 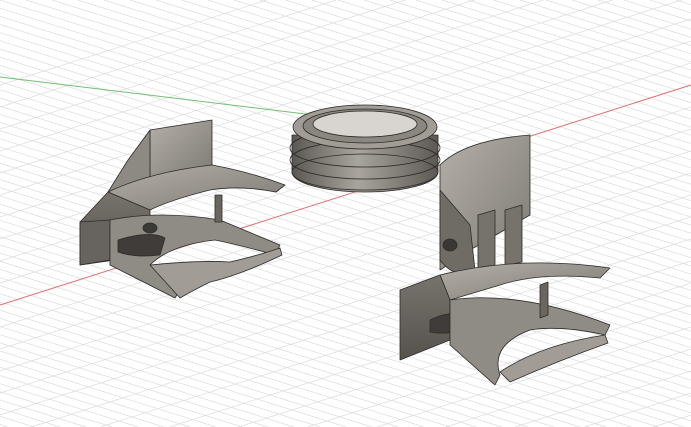 I want to click on threaded-ring, so click(x=365, y=148).